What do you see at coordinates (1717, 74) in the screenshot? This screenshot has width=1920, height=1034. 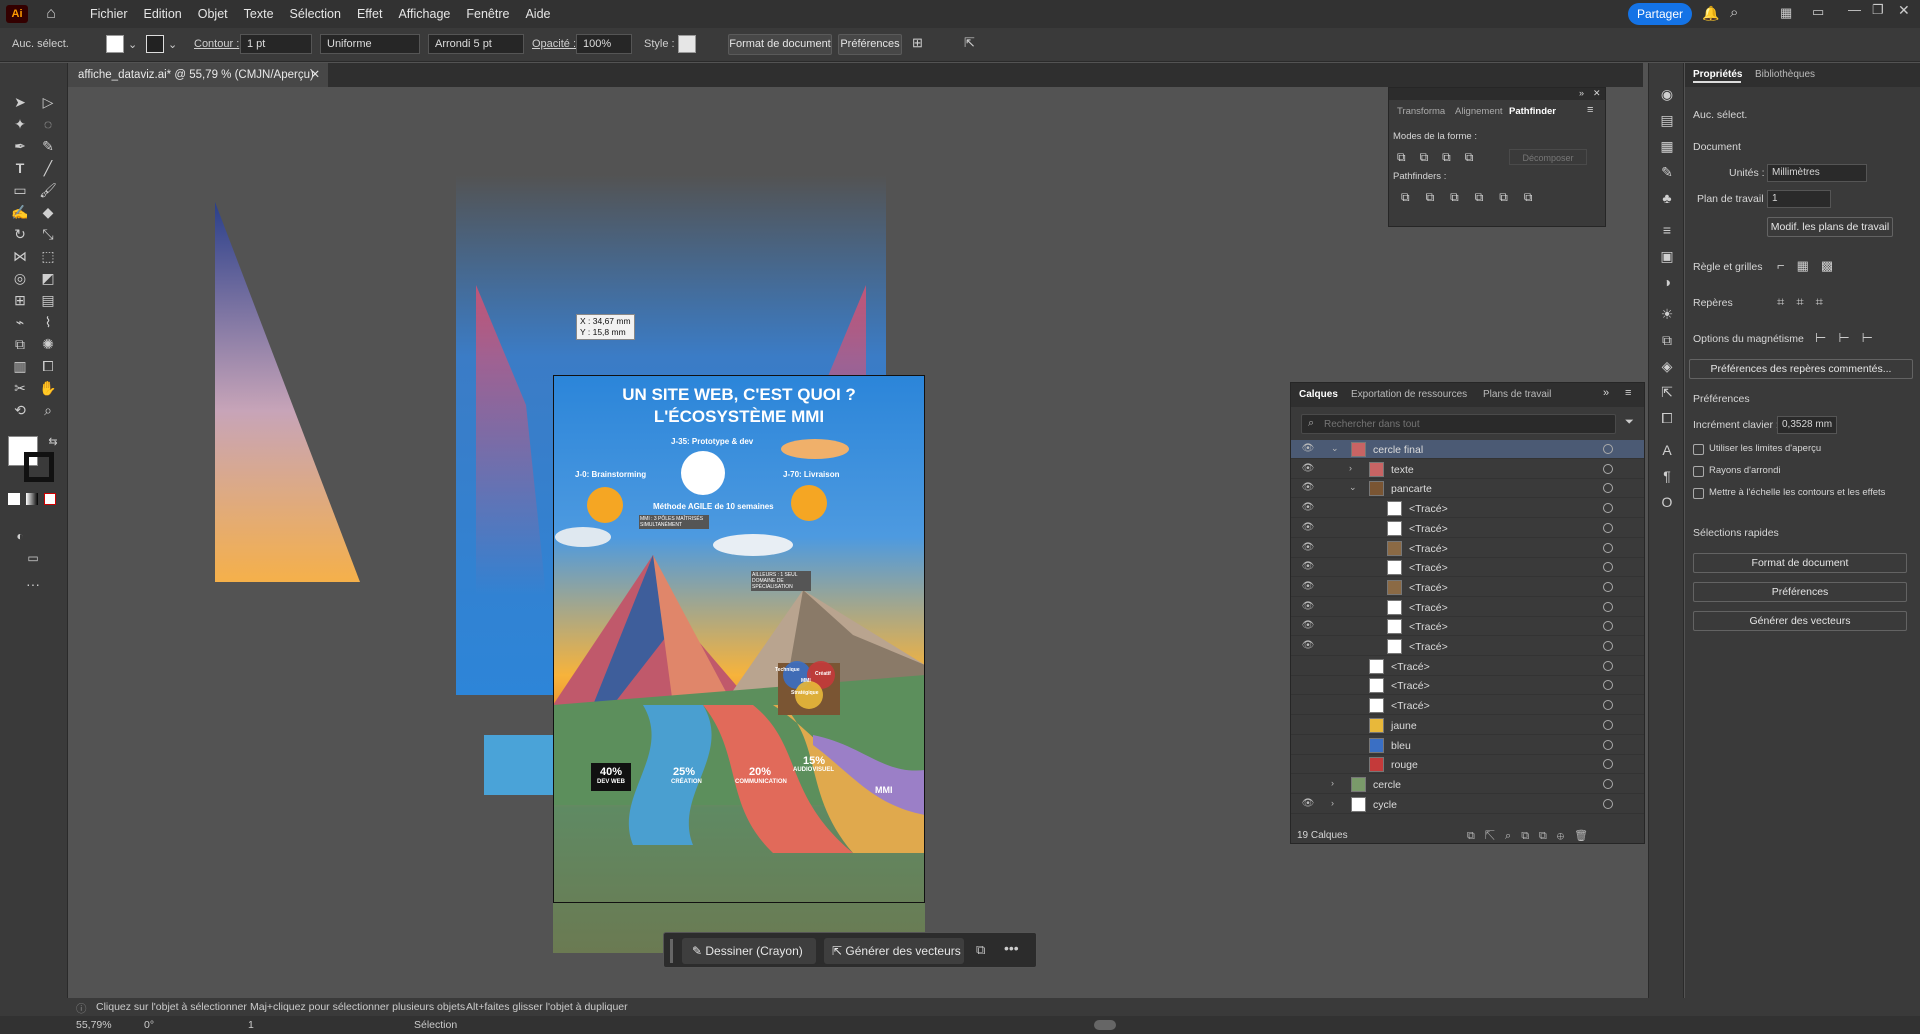 I see `tab-properties: Propriétés` at bounding box center [1717, 74].